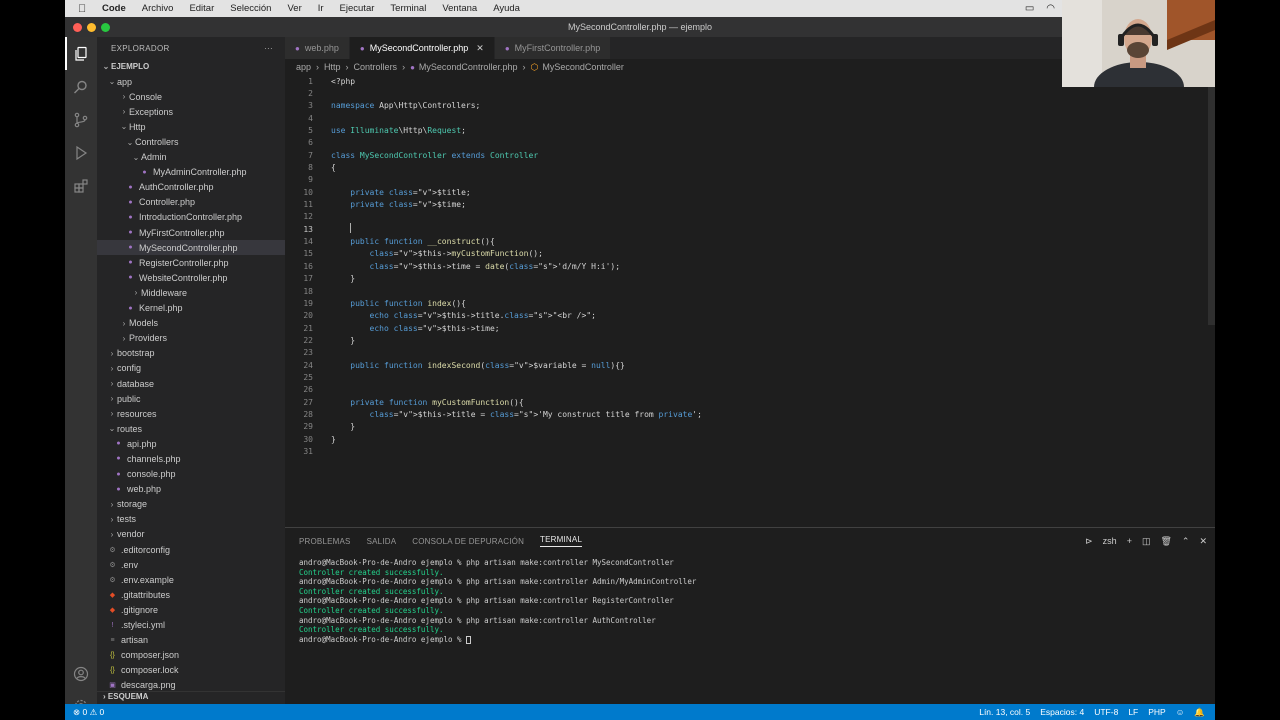 This screenshot has width=1280, height=720. Describe the element at coordinates (561, 541) in the screenshot. I see `tab-terminal: TERMINAL` at that location.